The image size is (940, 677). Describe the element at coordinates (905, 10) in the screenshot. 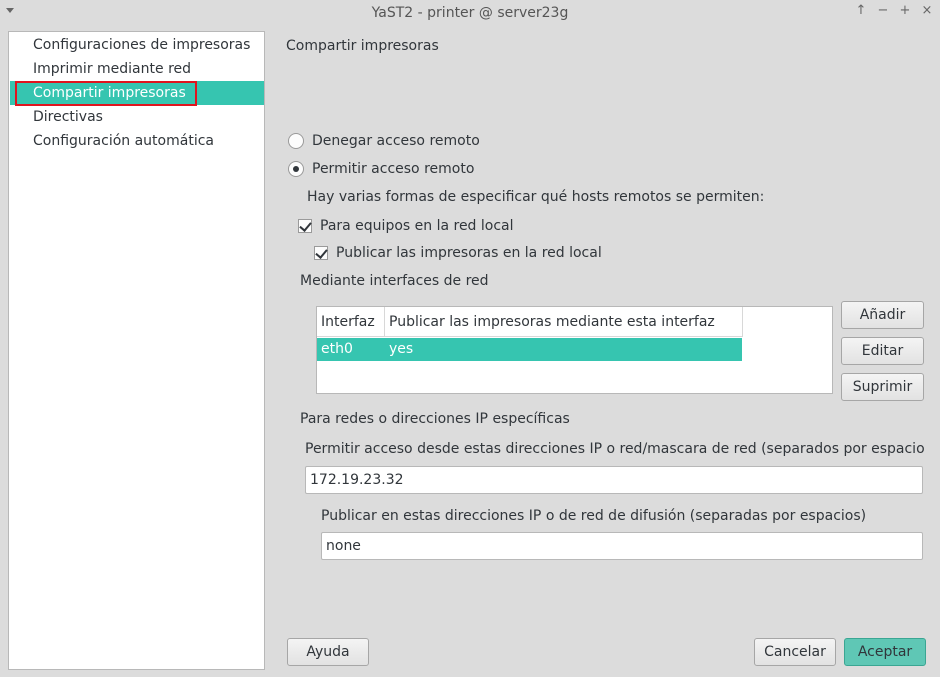

I see `maximize-icon: +` at that location.